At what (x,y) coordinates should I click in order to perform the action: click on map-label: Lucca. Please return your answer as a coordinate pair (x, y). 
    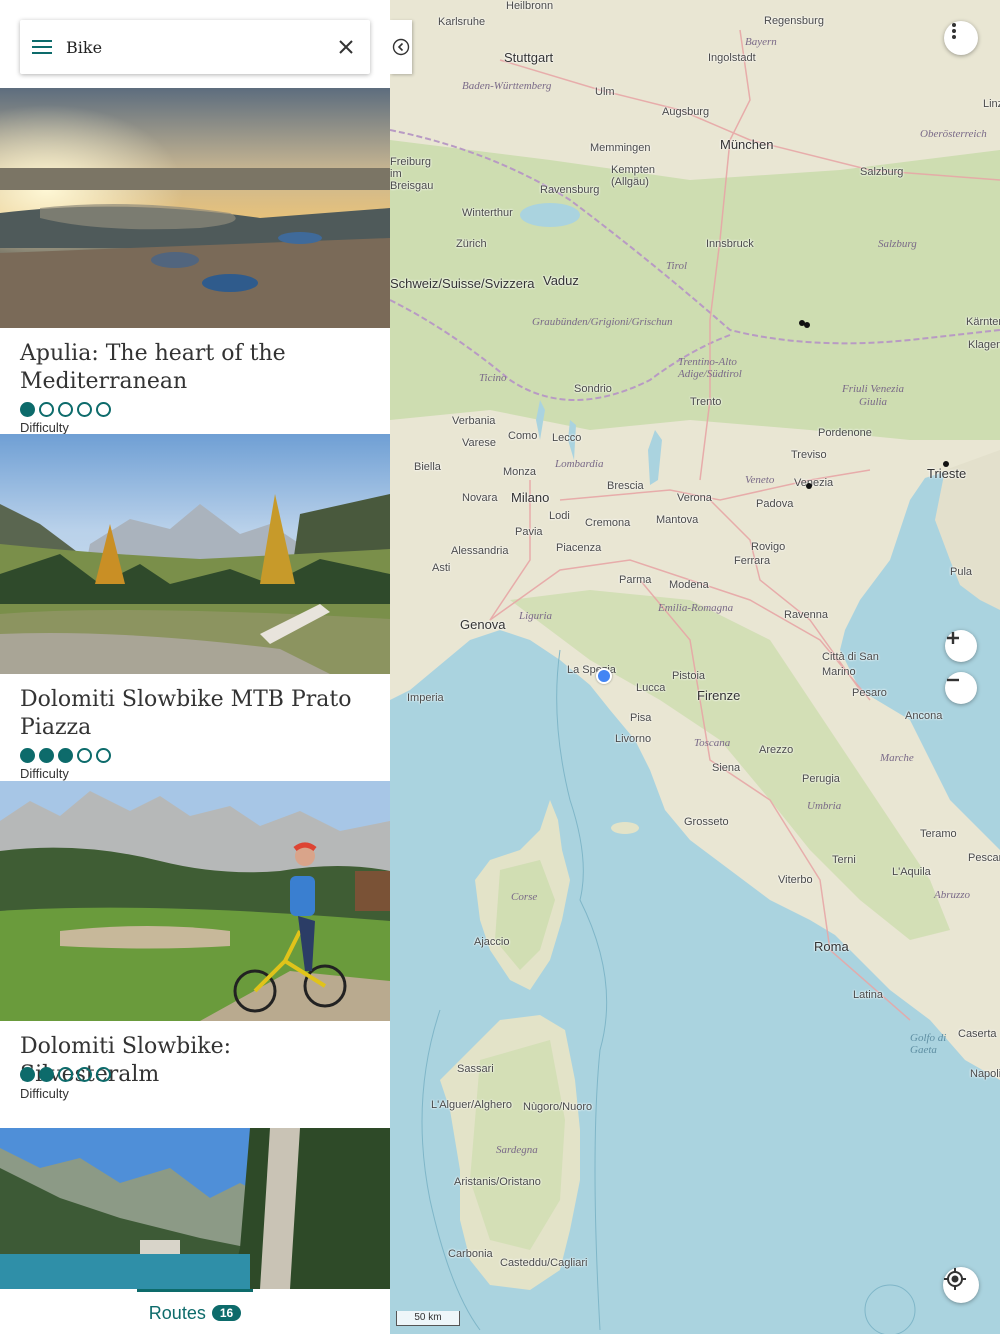
    Looking at the image, I should click on (651, 688).